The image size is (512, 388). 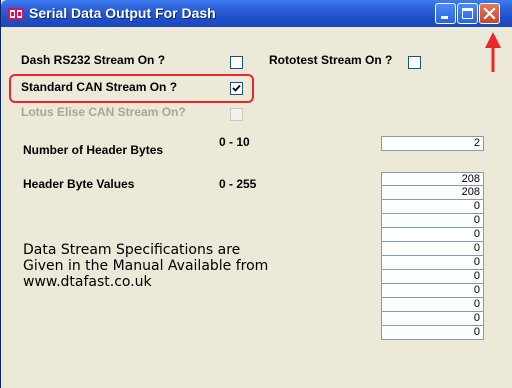 What do you see at coordinates (99, 87) in the screenshot?
I see `standard-can-label: Standard CAN Stream On ?` at bounding box center [99, 87].